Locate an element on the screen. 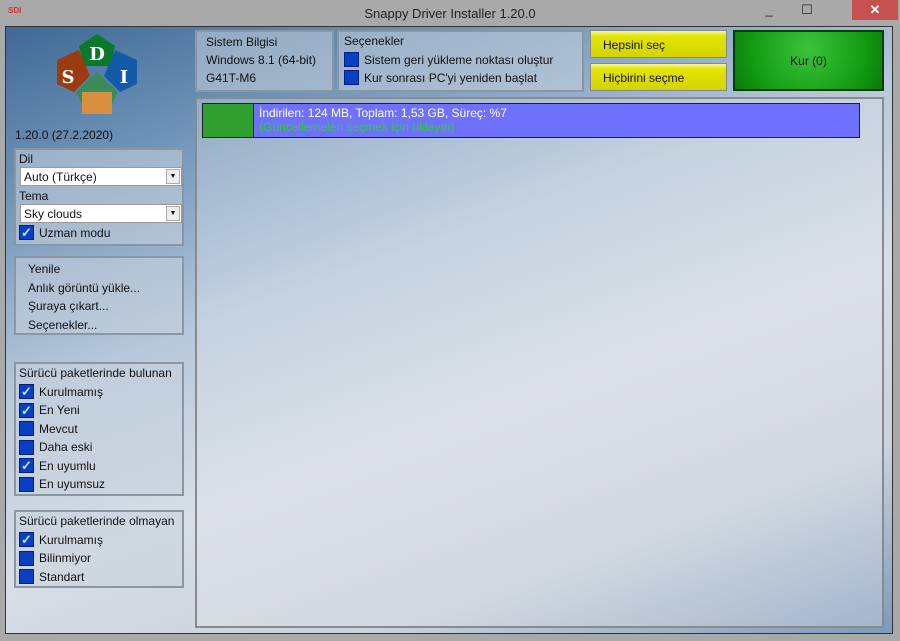  filter-label: En Yeni is located at coordinates (59, 410).